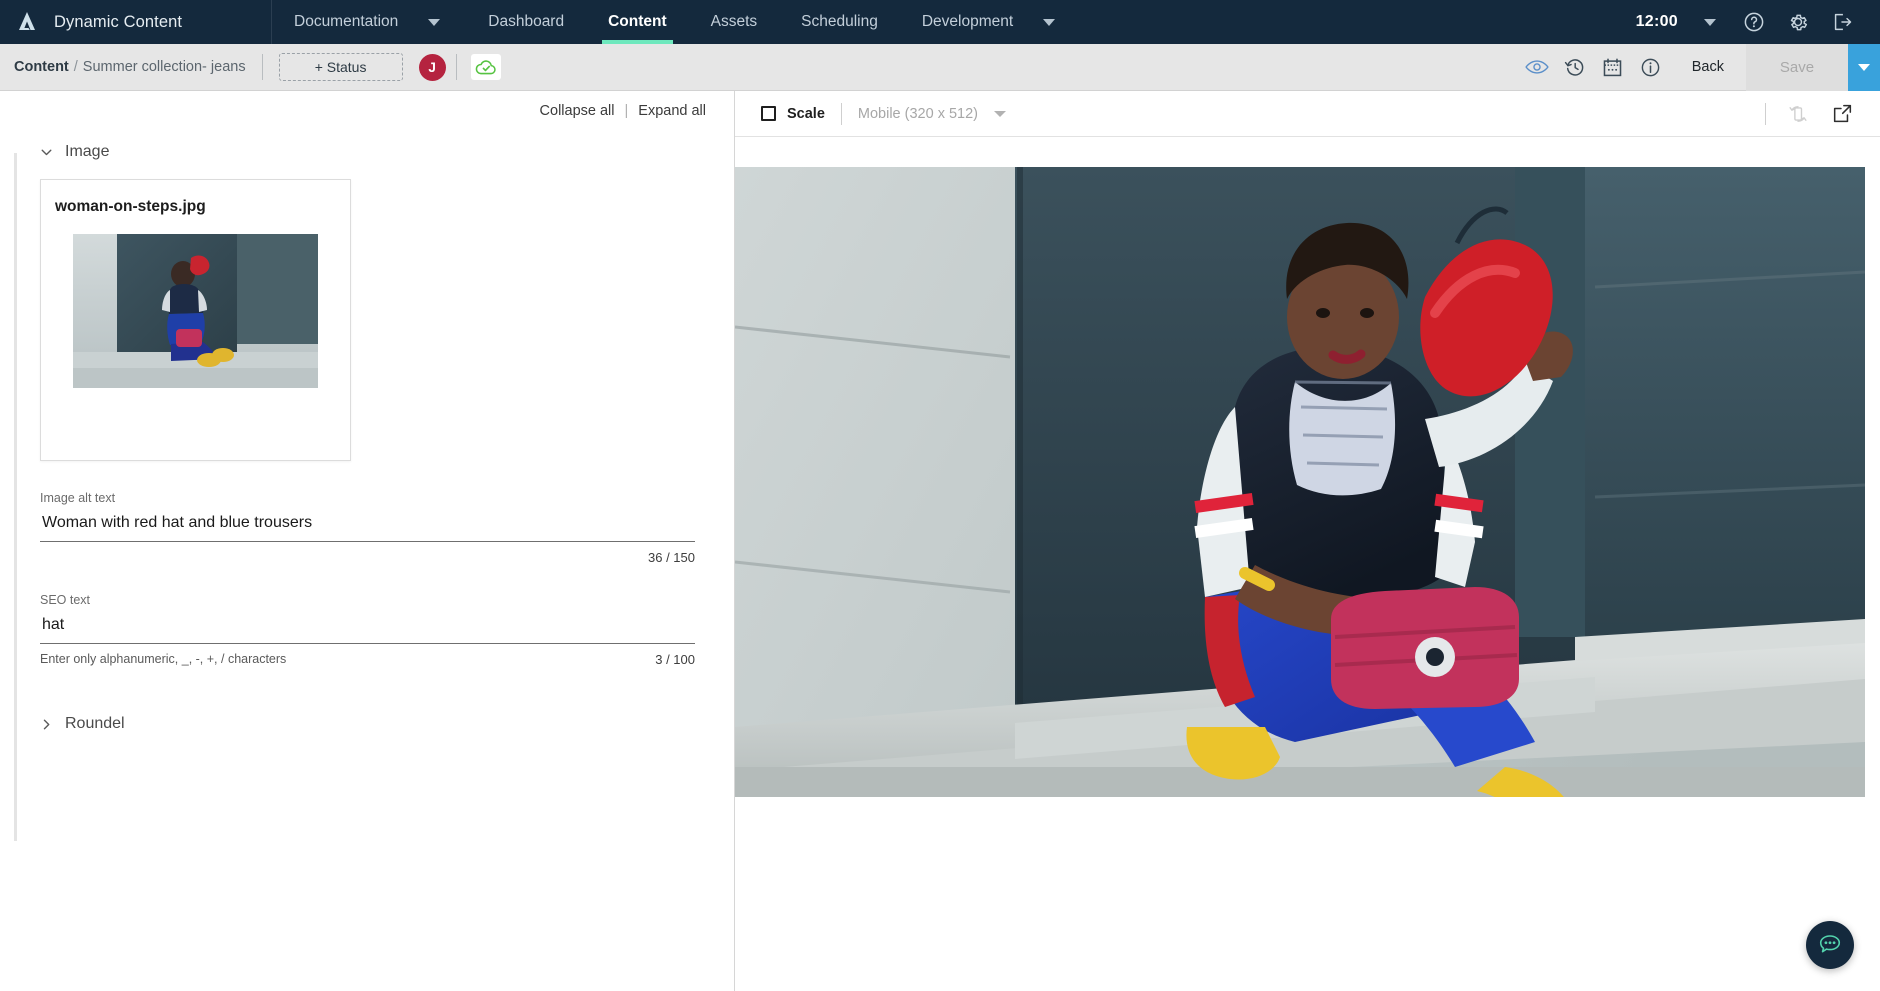 The height and width of the screenshot is (991, 1880). Describe the element at coordinates (1575, 67) in the screenshot. I see `version-history-icon` at that location.